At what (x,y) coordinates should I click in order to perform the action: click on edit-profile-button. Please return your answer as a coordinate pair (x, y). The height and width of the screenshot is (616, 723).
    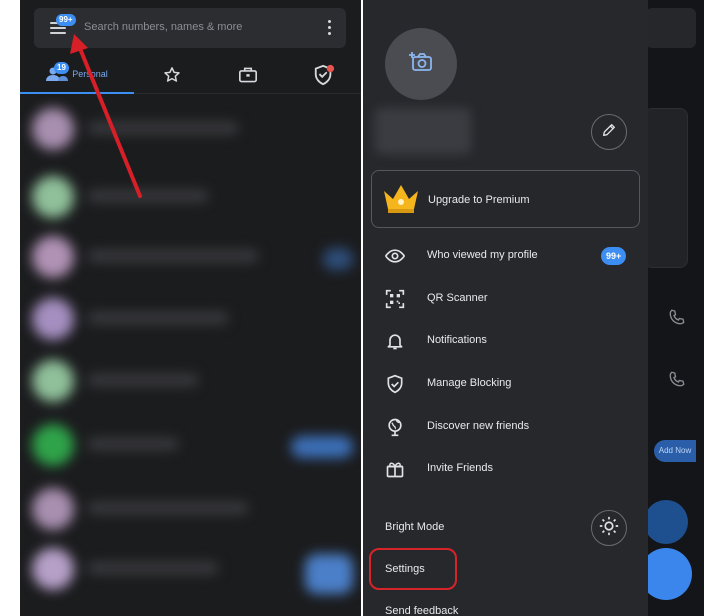
    Looking at the image, I should click on (609, 132).